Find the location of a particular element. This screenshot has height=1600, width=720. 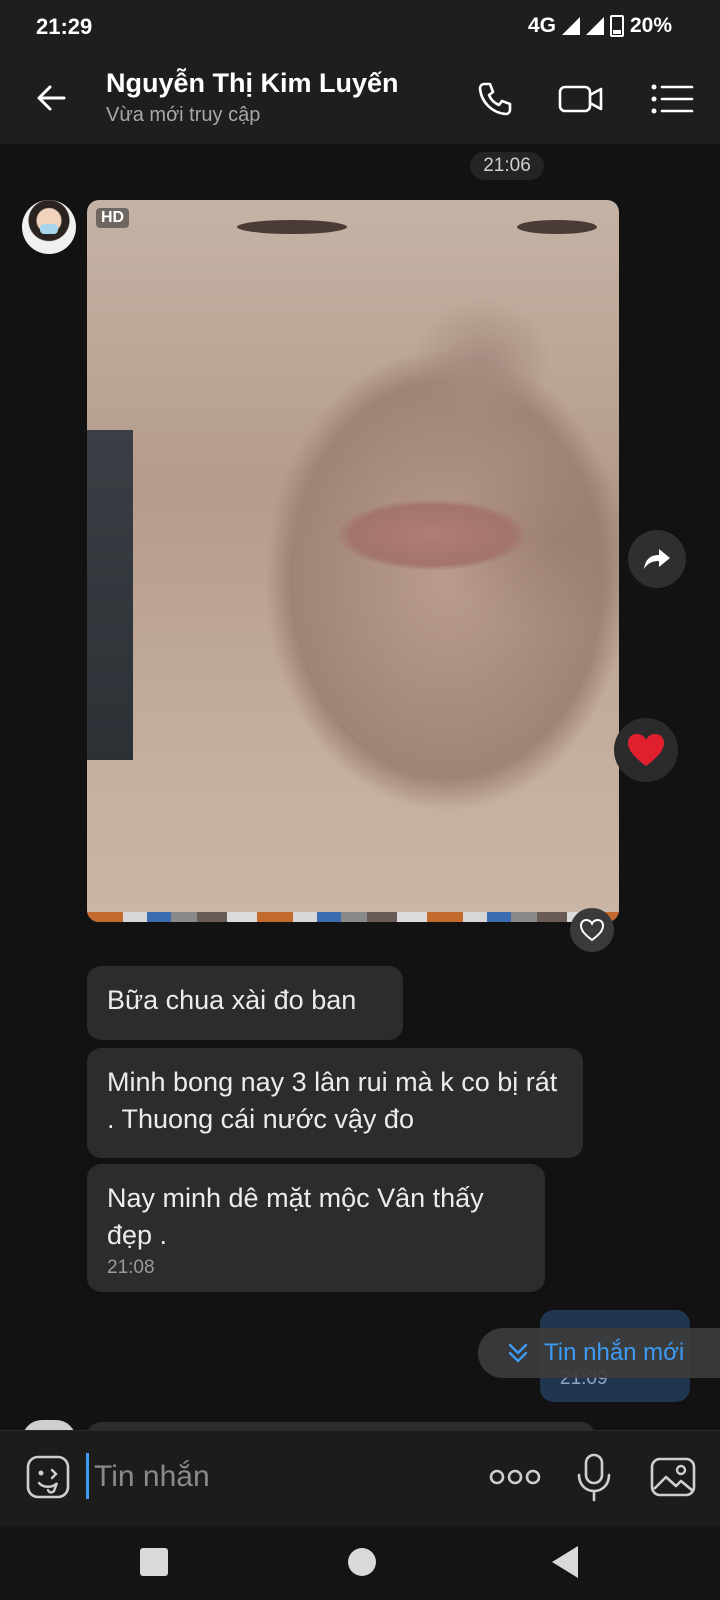

status-bar: 21:29 4G 20% is located at coordinates (360, 27).